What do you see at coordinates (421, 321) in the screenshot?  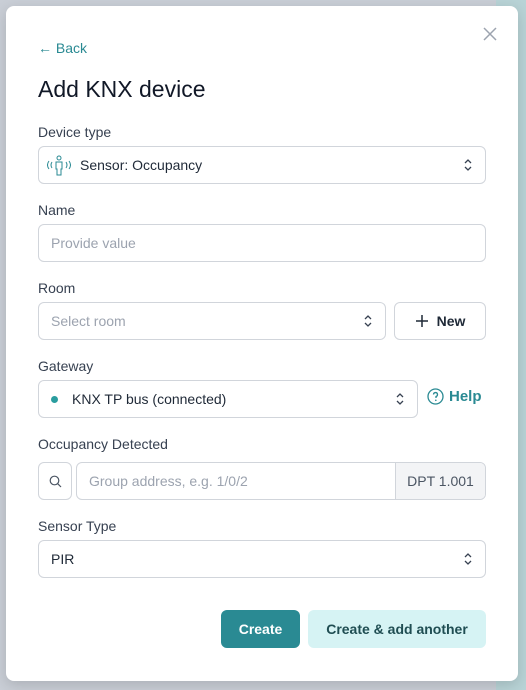 I see `plus-icon` at bounding box center [421, 321].